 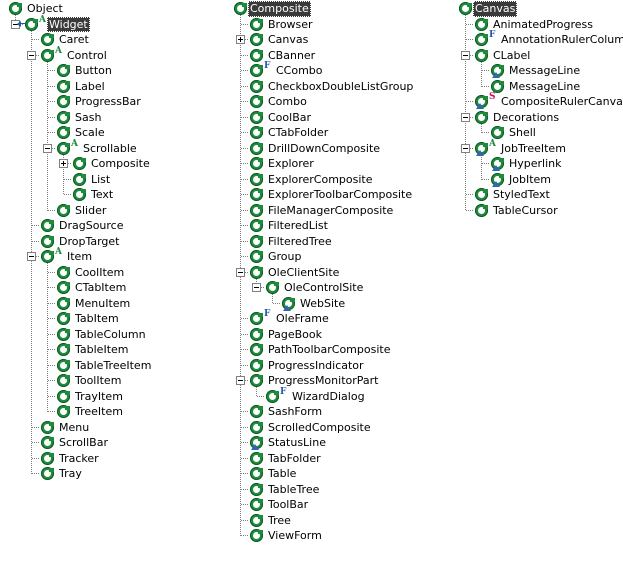 I want to click on tree-node-label: OleFrame, so click(x=300, y=319).